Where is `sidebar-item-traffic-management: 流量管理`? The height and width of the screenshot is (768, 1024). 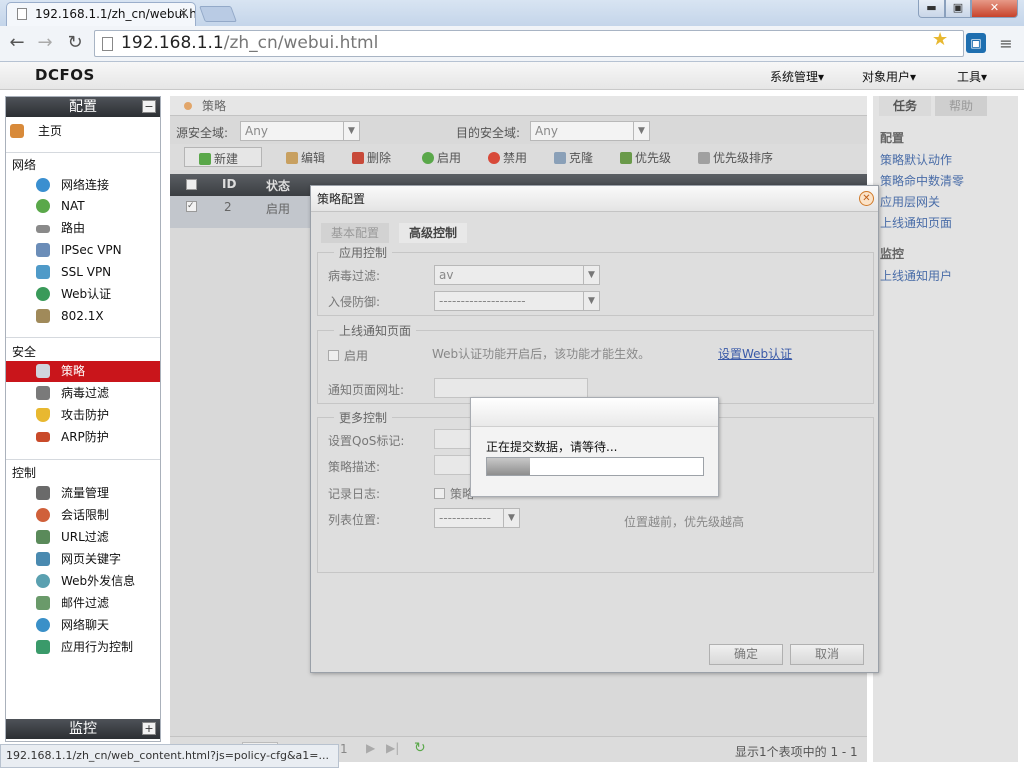
sidebar-item-traffic-management: 流量管理 is located at coordinates (83, 493).